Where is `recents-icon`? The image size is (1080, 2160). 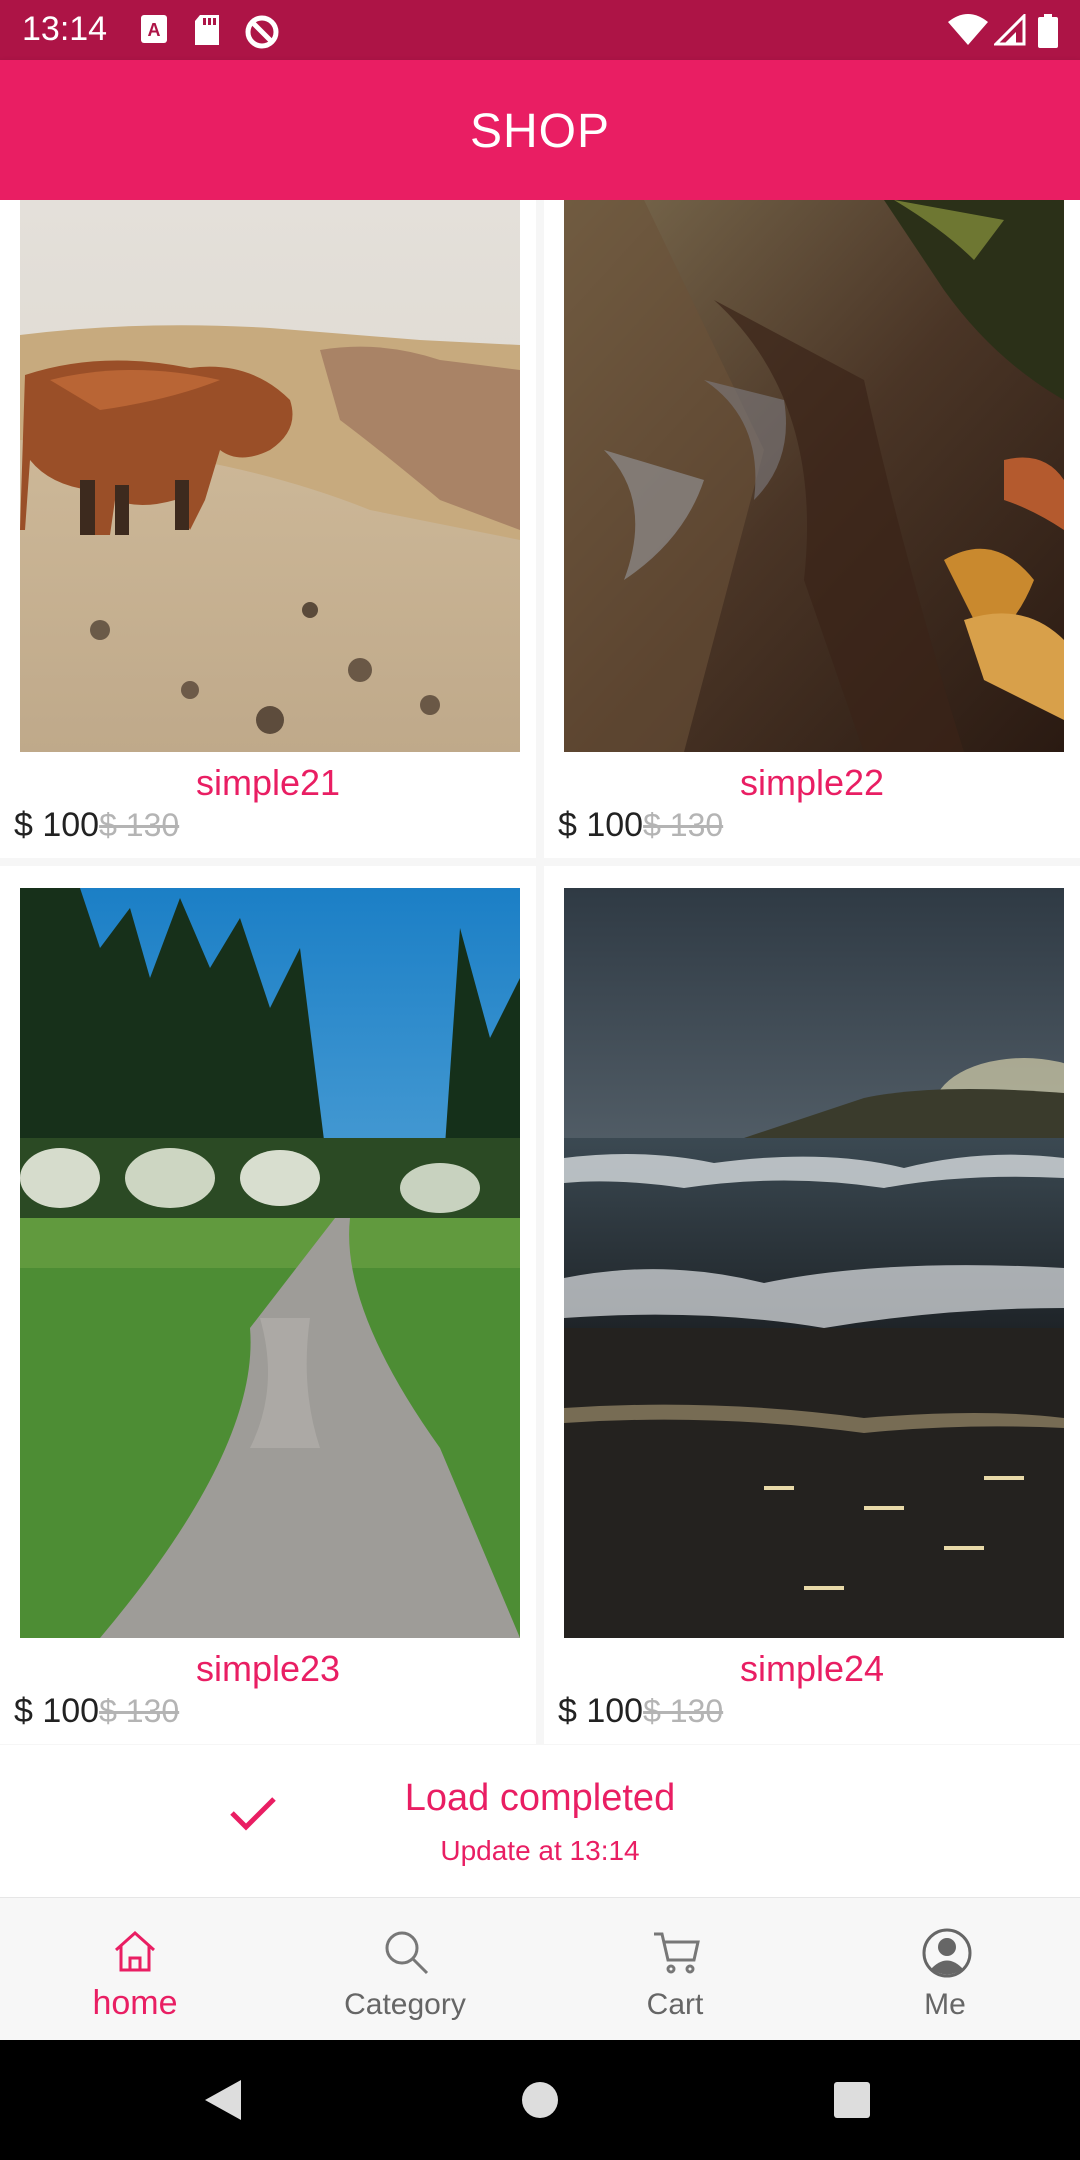 recents-icon is located at coordinates (852, 2100).